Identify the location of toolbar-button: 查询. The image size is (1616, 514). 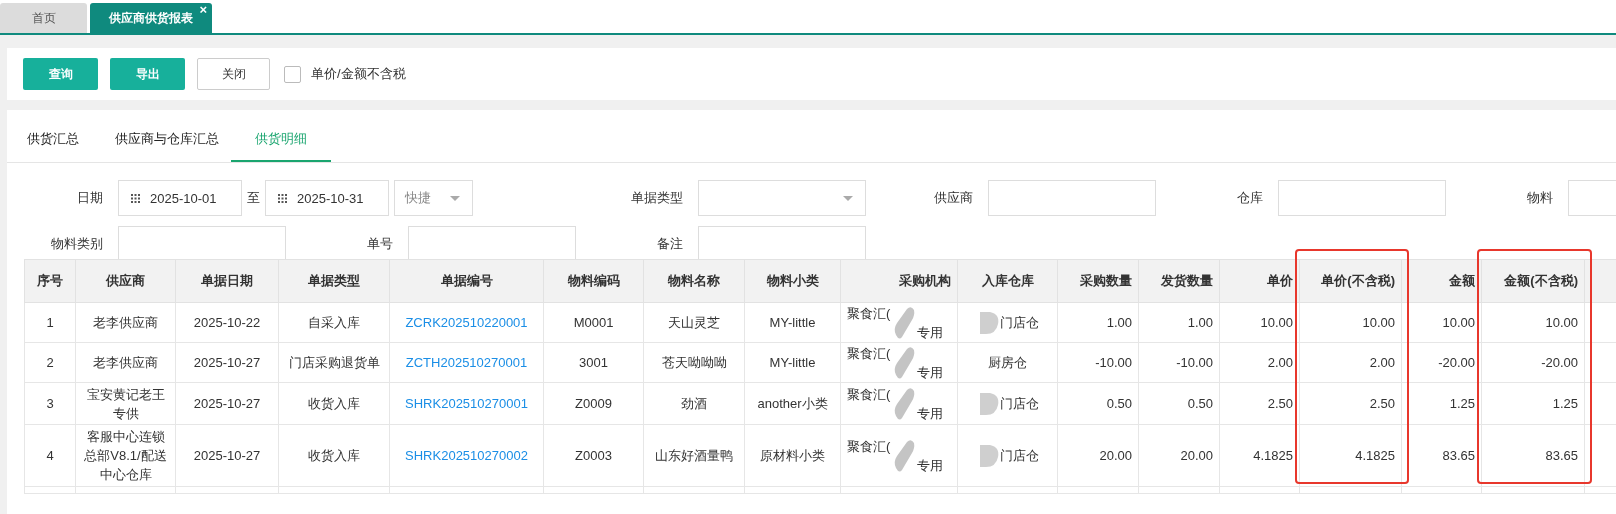
(60, 74).